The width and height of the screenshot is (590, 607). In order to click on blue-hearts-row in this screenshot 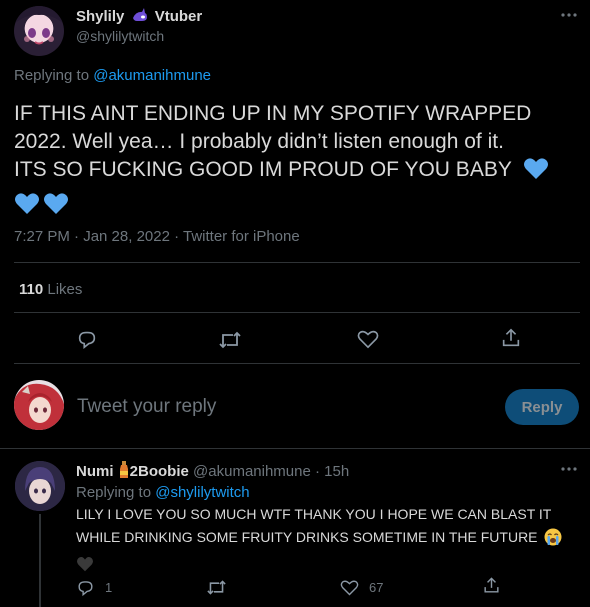, I will do `click(299, 205)`.